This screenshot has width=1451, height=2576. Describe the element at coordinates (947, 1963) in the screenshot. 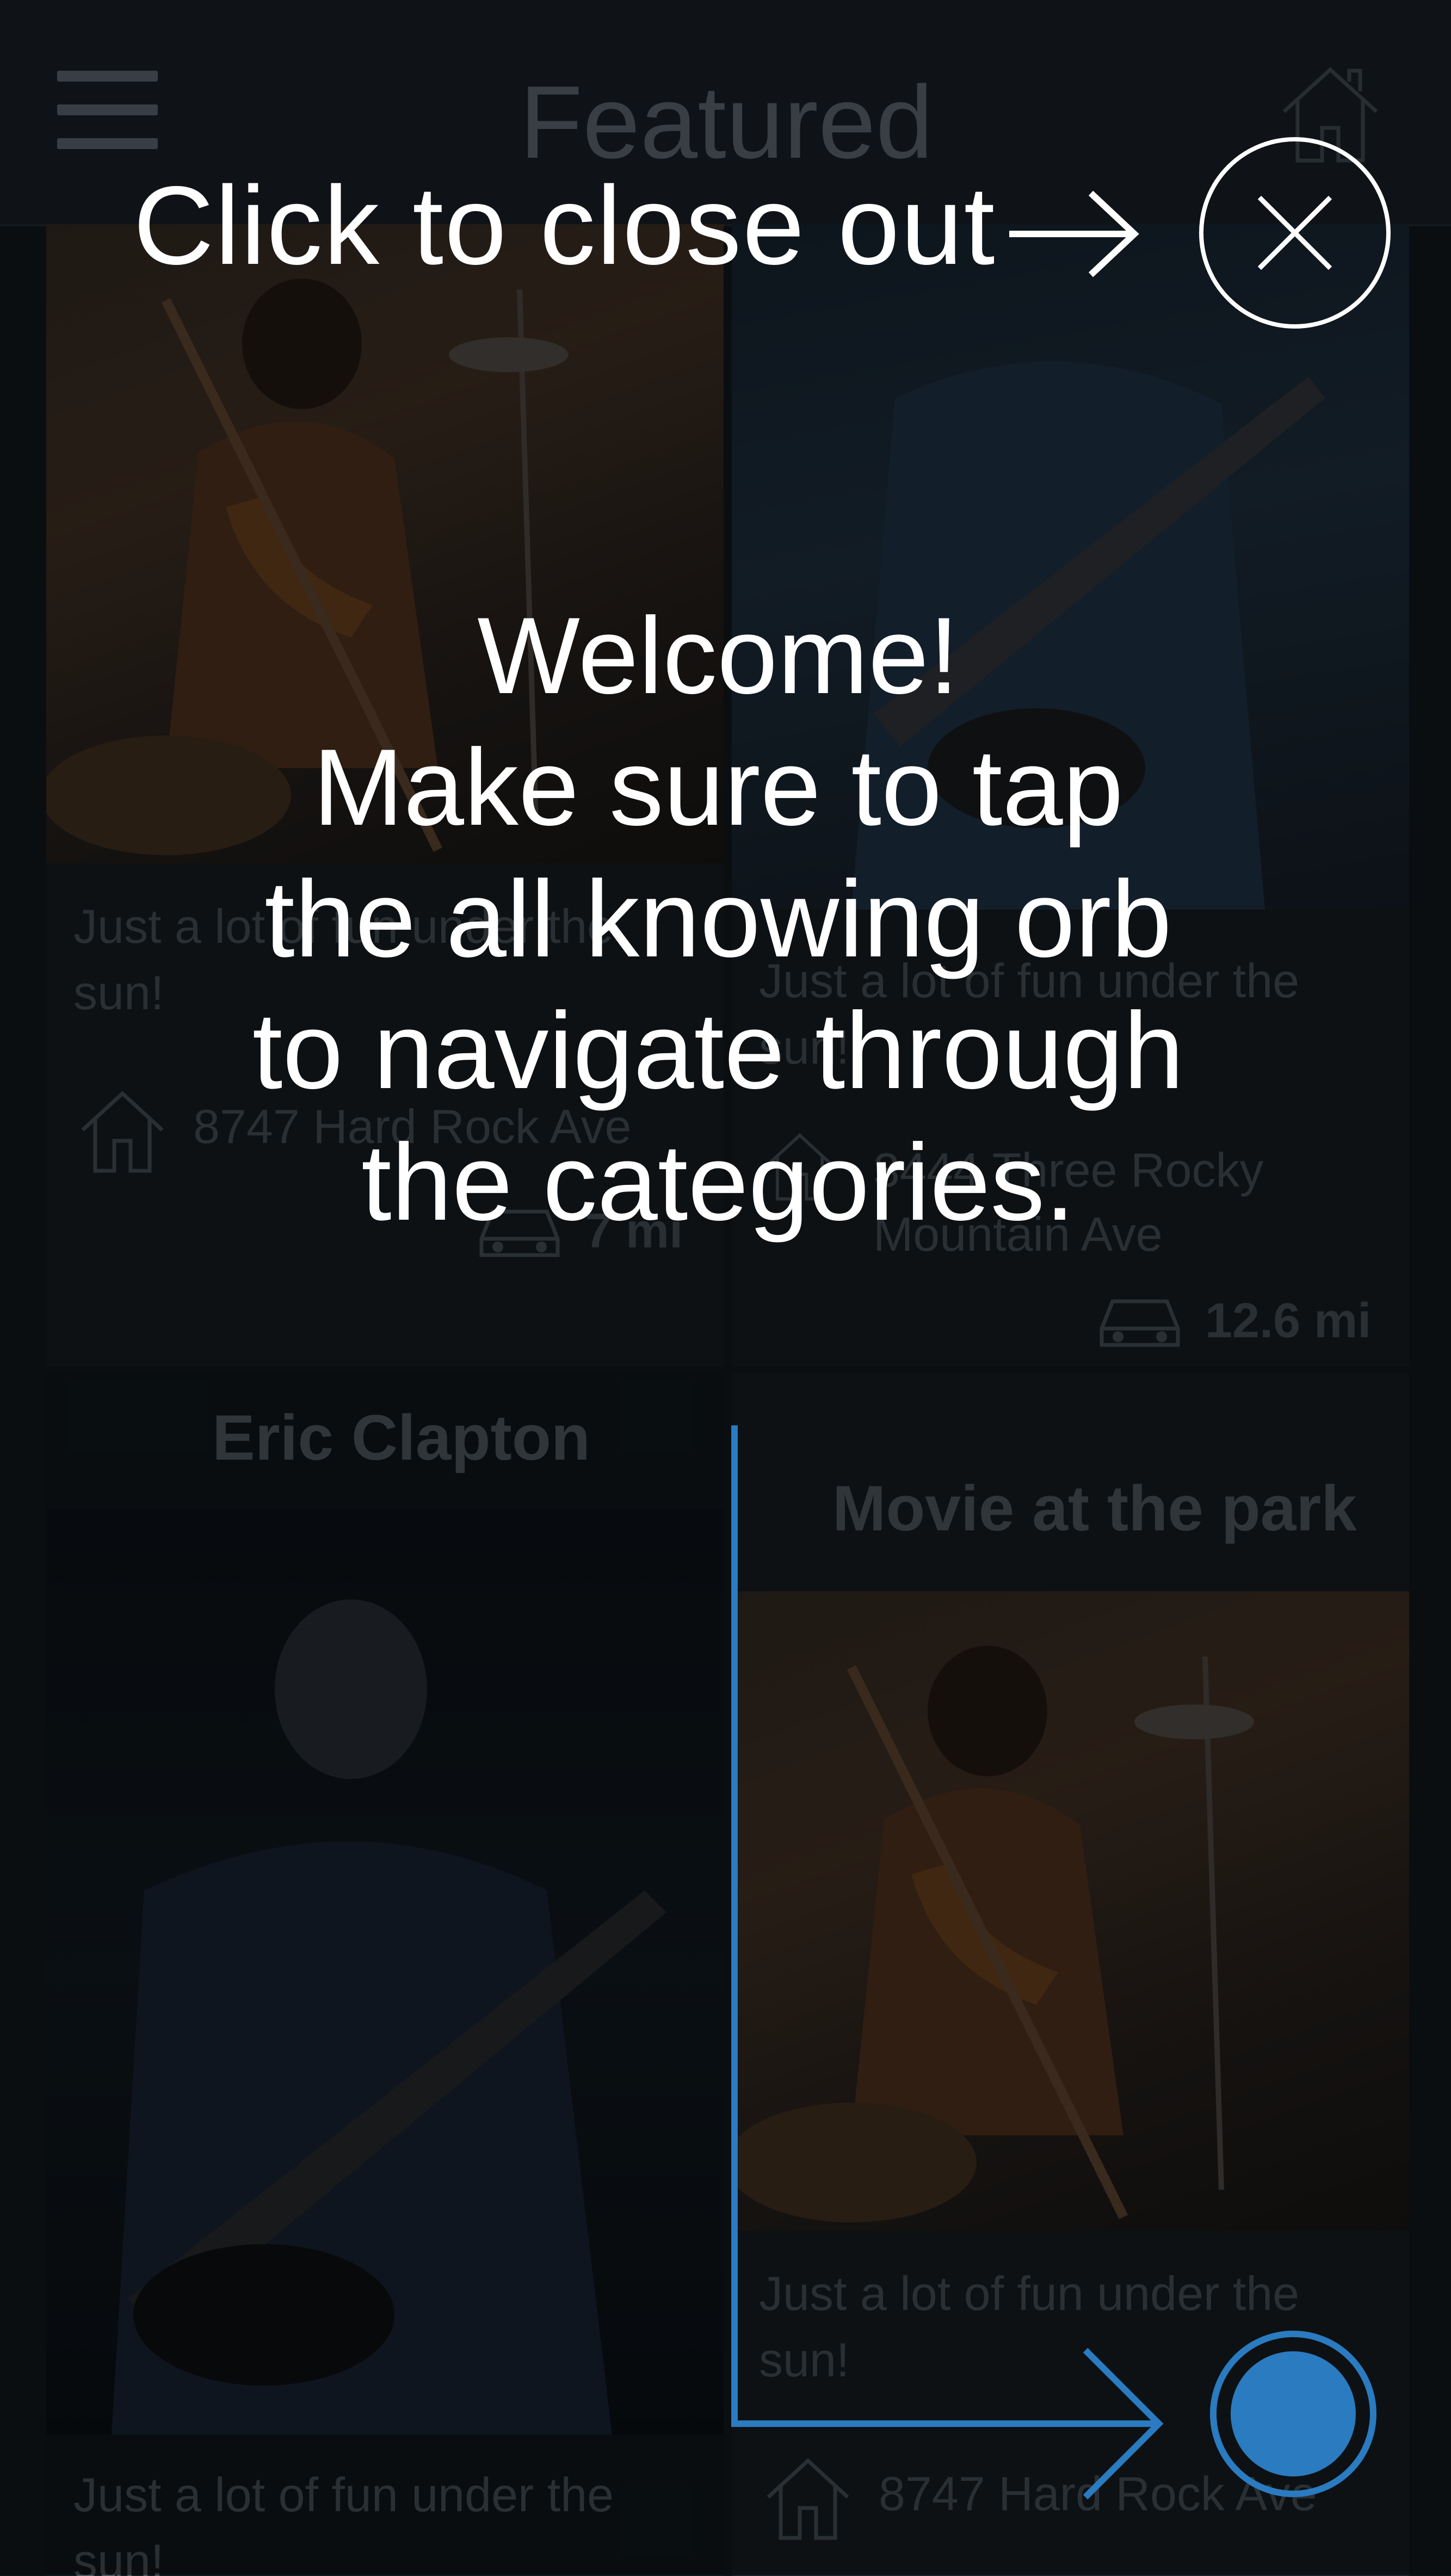

I see `guide-line-arrow` at that location.